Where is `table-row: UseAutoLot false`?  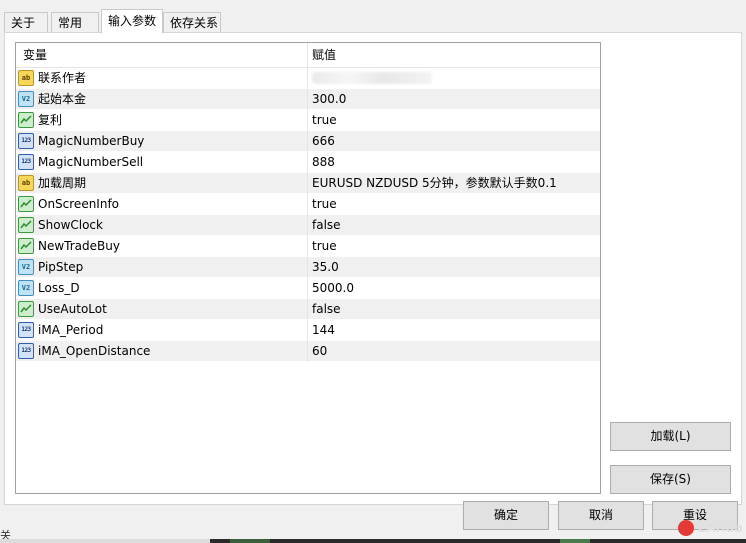
table-row: UseAutoLot false is located at coordinates (308, 309).